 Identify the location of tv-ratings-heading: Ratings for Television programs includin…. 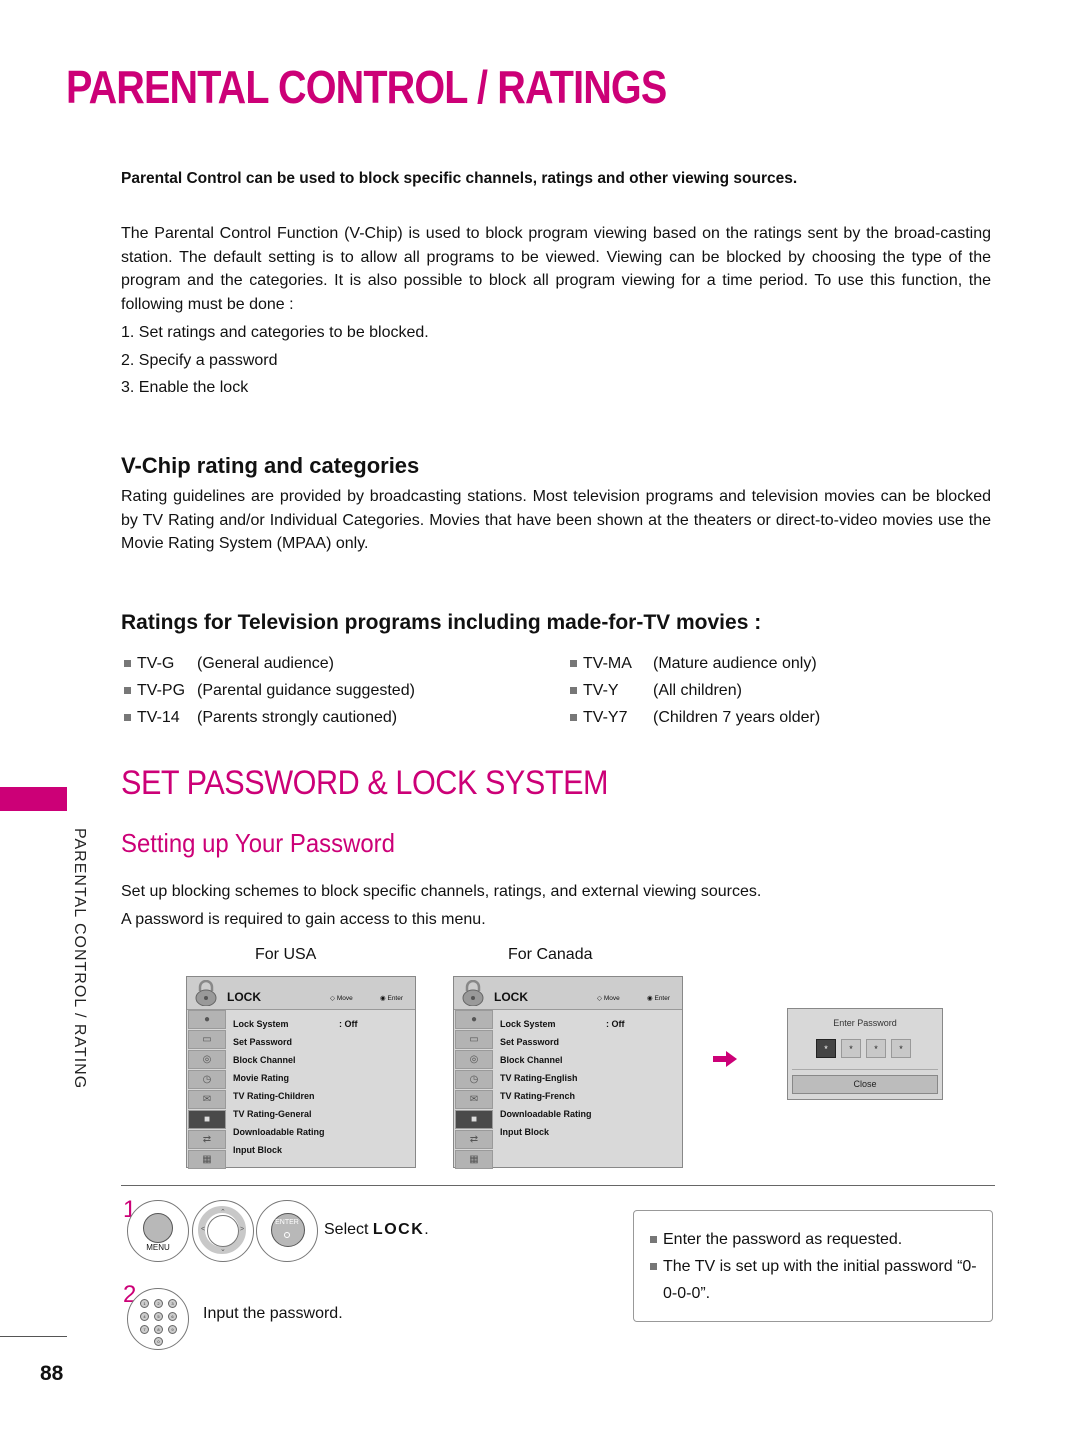
(441, 622).